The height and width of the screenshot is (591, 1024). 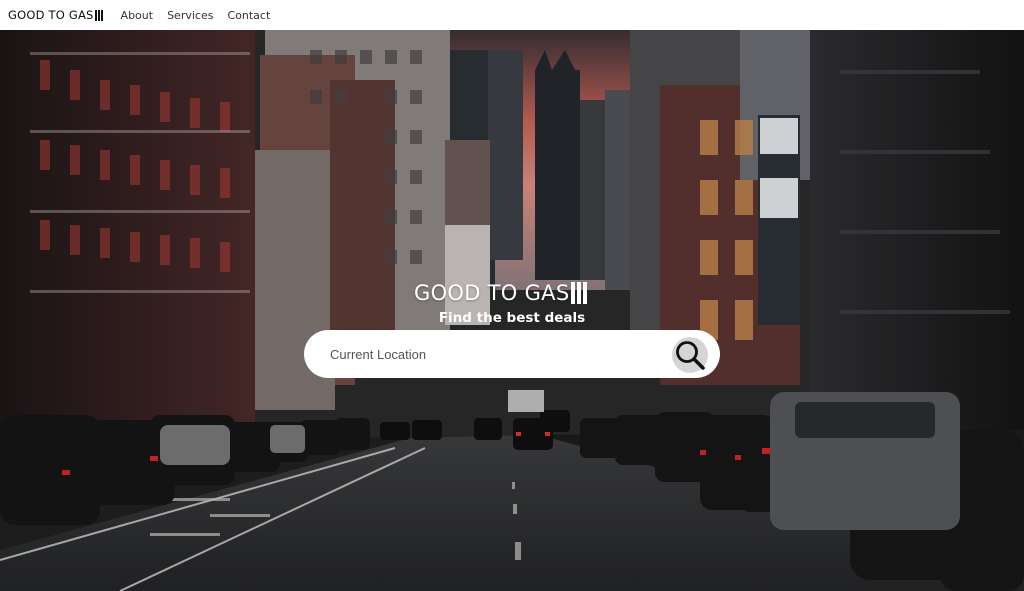 What do you see at coordinates (580, 293) in the screenshot?
I see `hero-title-bars-icon` at bounding box center [580, 293].